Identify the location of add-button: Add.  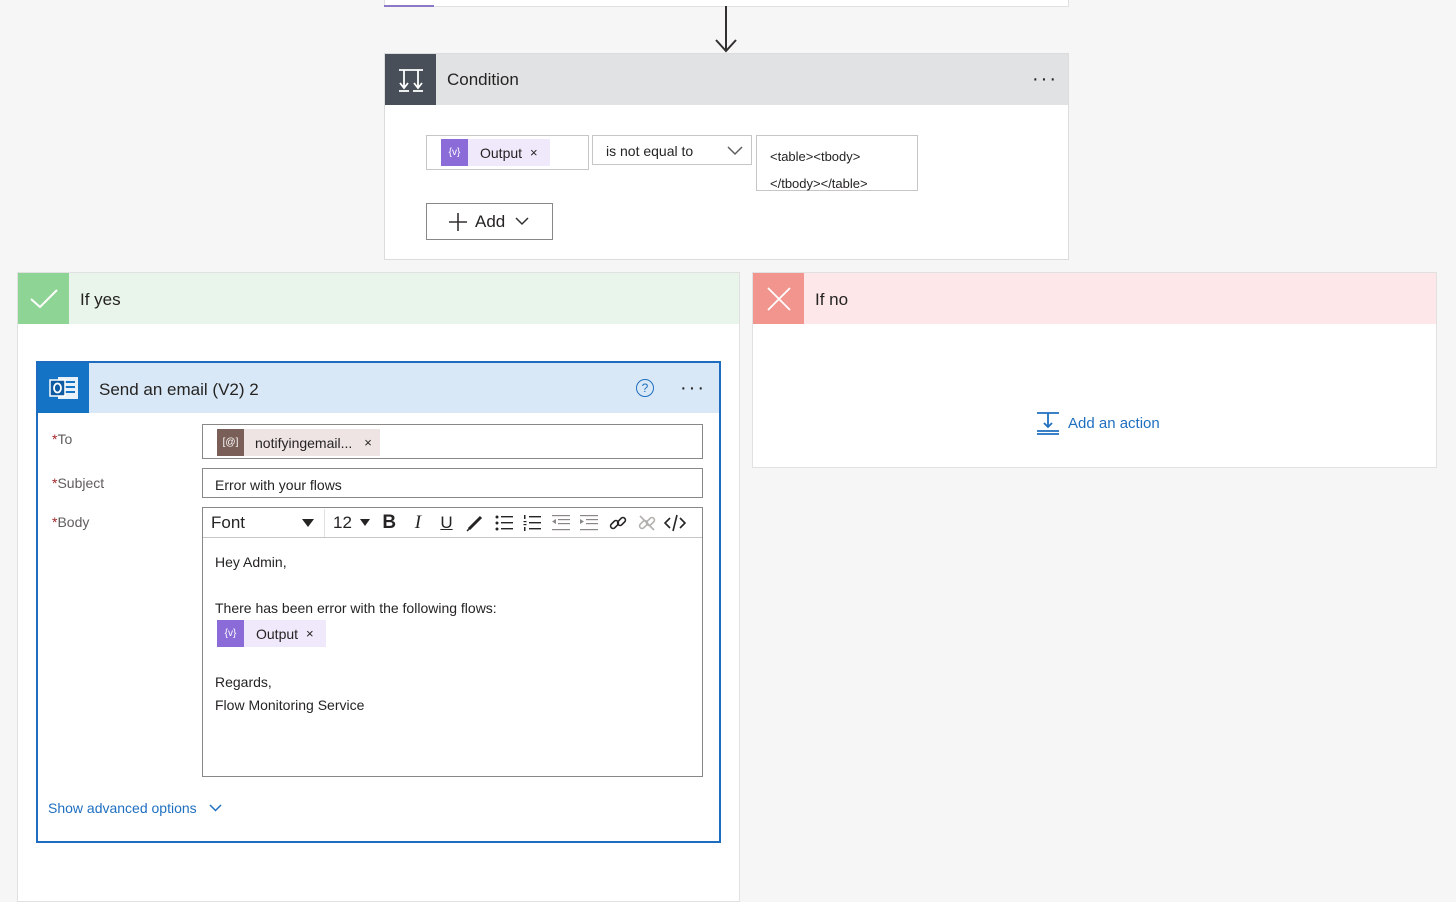
(489, 221).